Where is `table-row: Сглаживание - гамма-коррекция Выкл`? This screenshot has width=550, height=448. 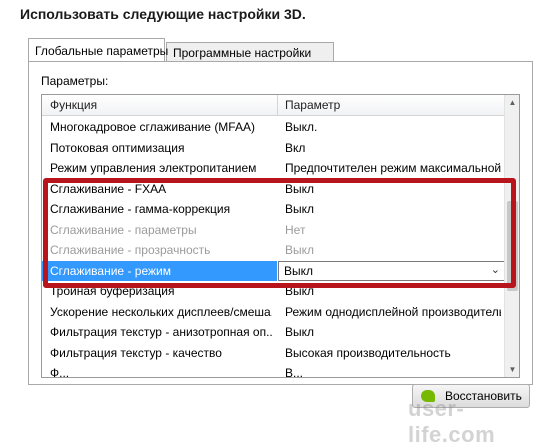 table-row: Сглаживание - гамма-коррекция Выкл is located at coordinates (273, 209).